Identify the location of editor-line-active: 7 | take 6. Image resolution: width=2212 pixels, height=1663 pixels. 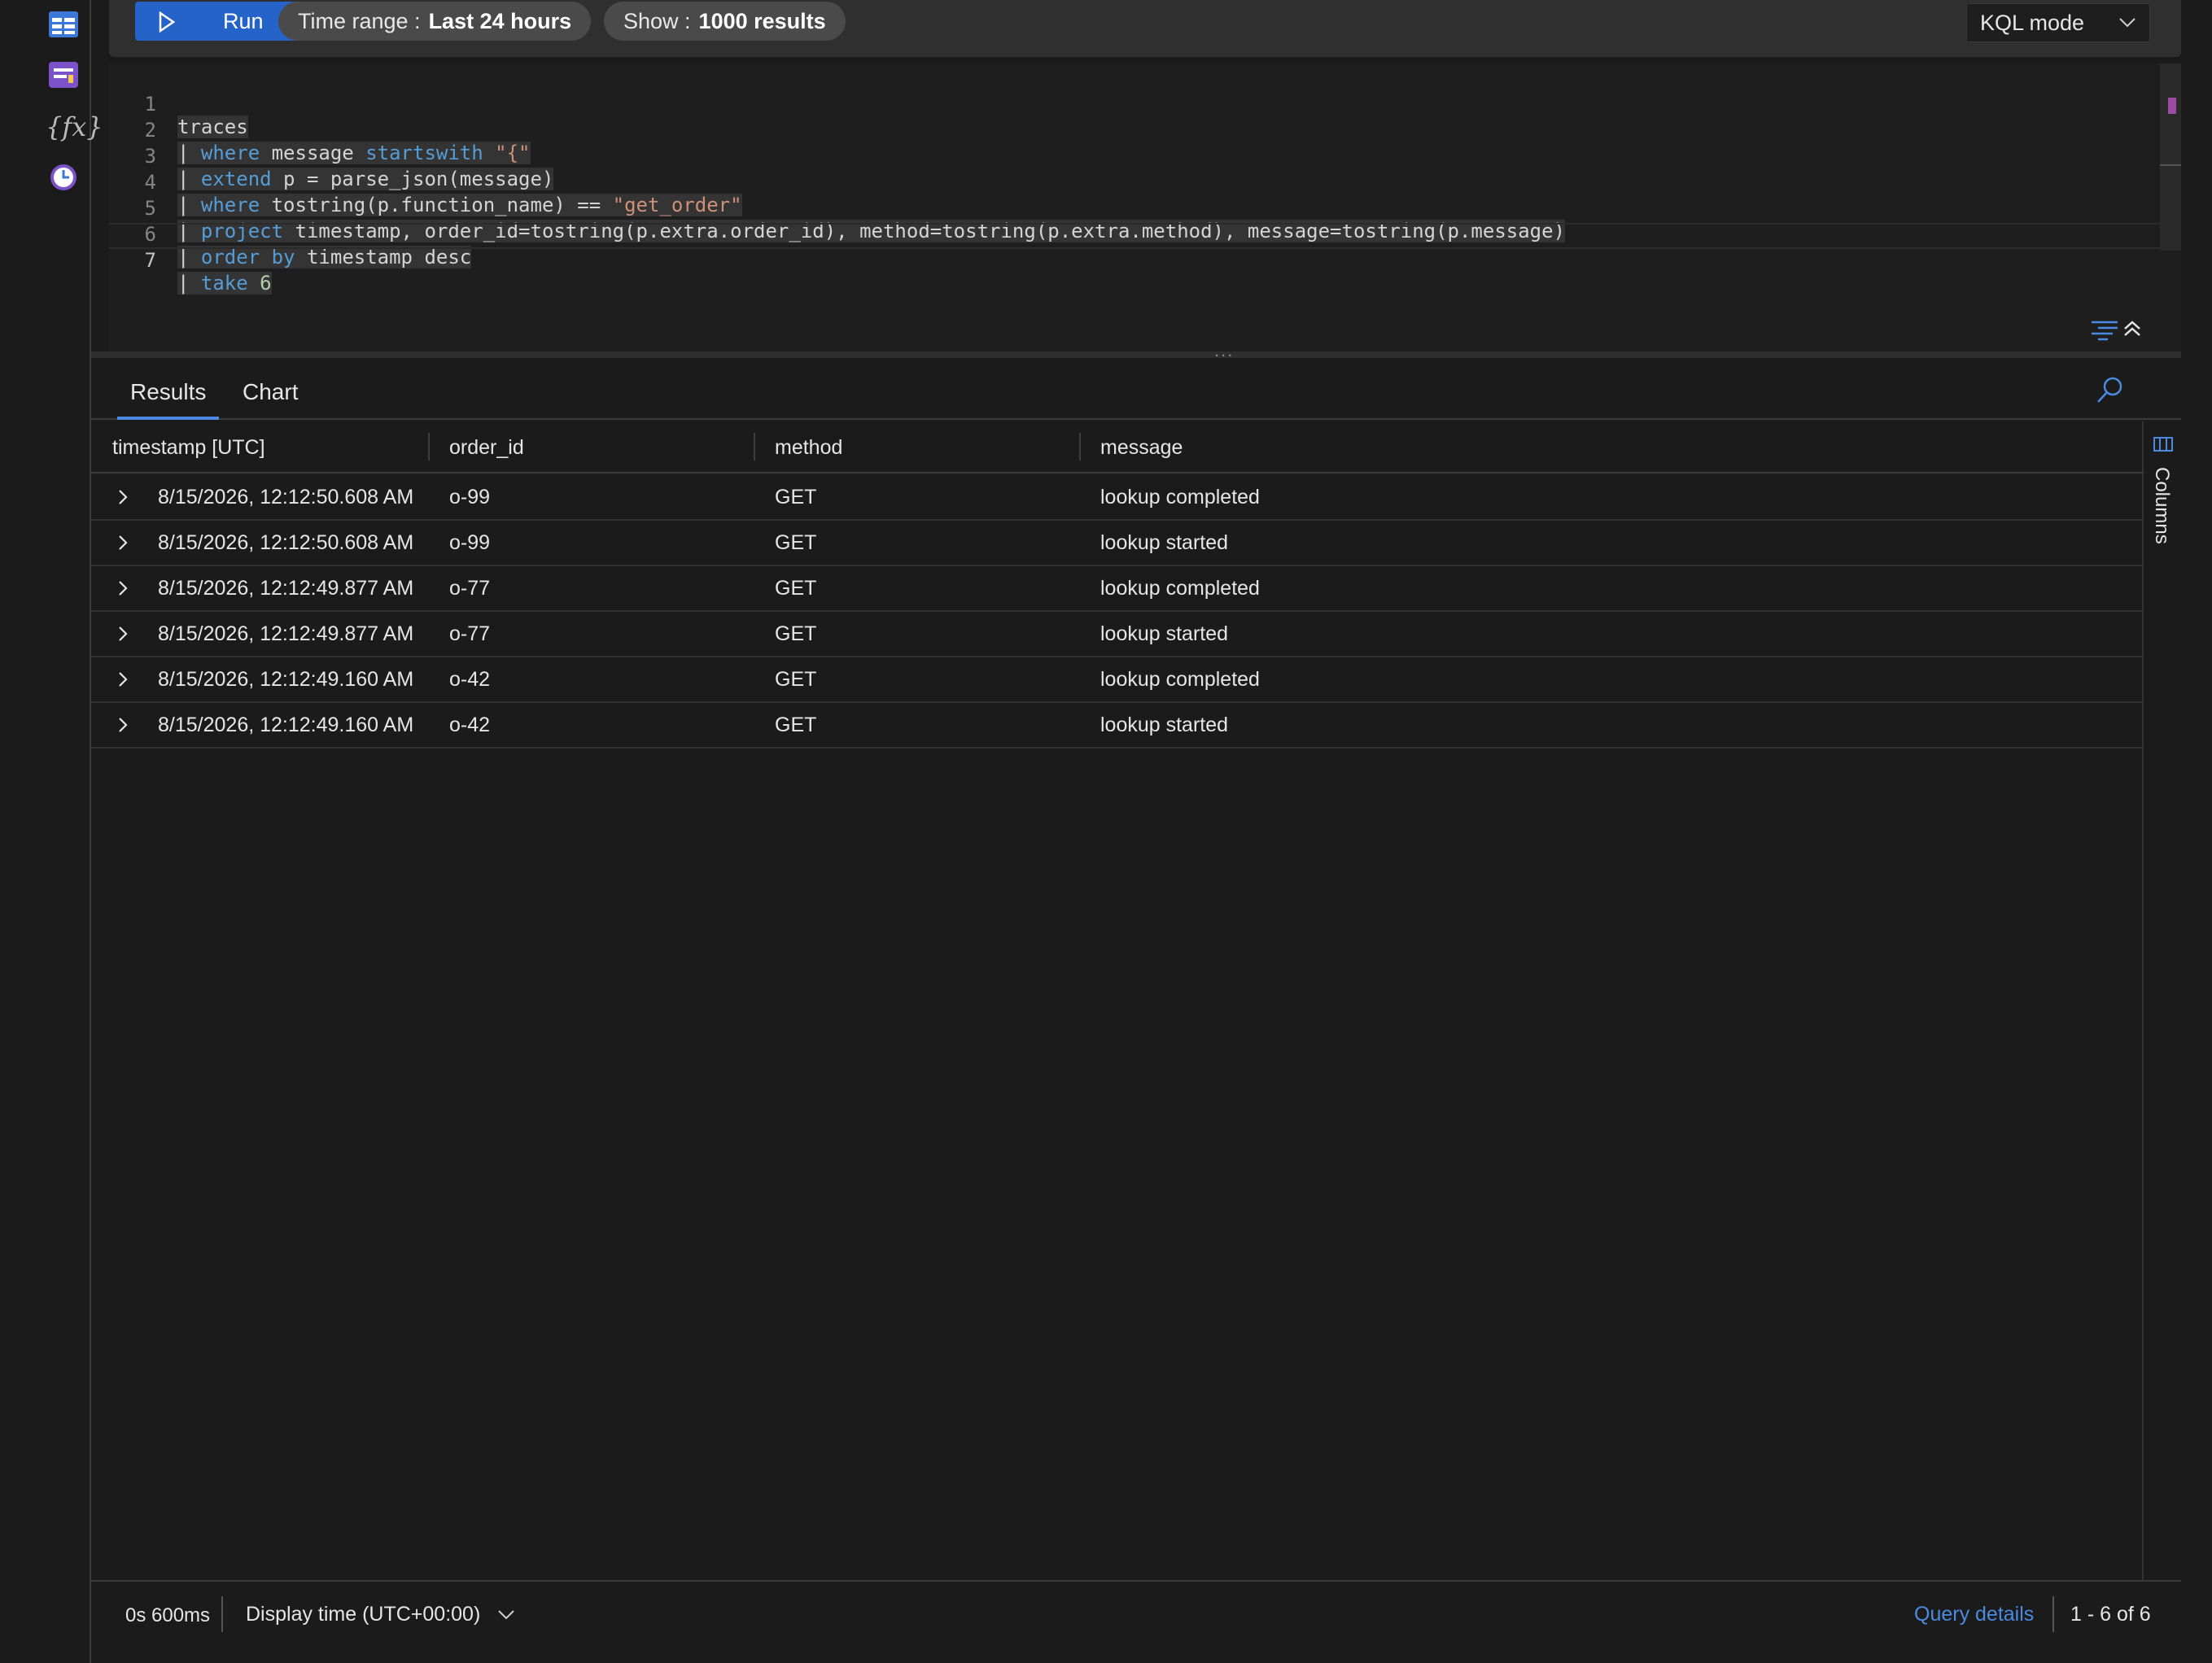
(1134, 259).